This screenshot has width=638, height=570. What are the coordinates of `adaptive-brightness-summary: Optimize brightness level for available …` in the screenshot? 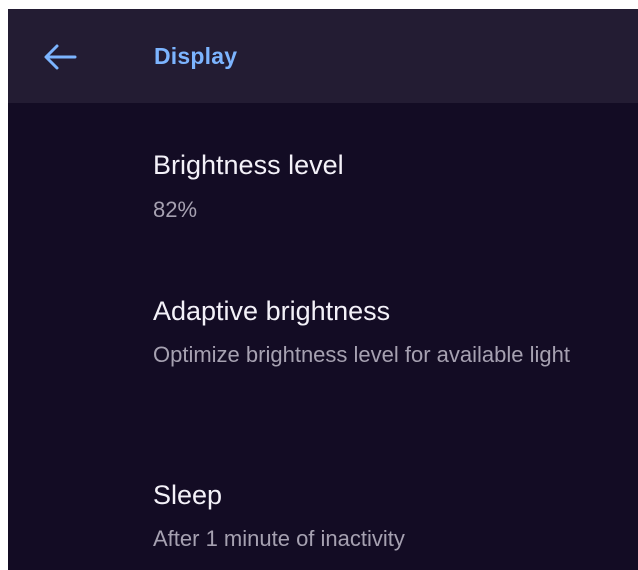 It's located at (361, 354).